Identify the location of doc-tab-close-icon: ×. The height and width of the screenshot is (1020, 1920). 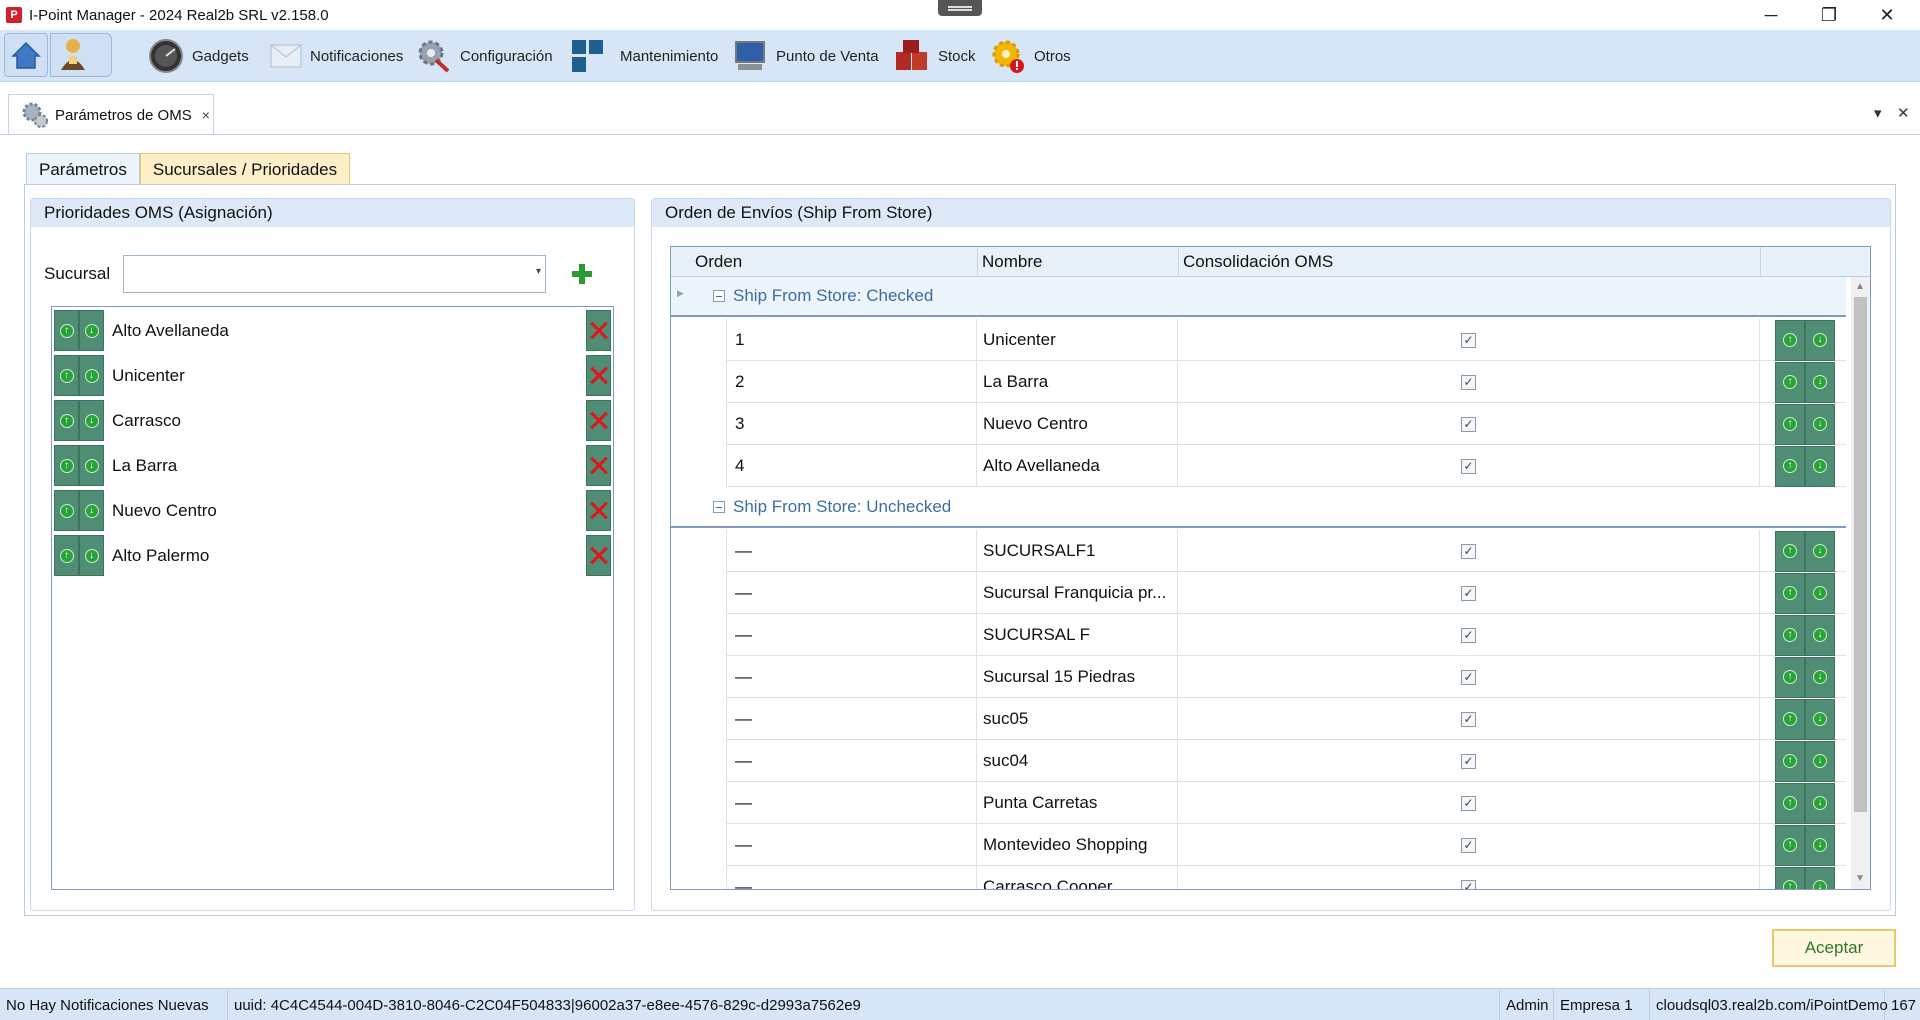
(206, 115).